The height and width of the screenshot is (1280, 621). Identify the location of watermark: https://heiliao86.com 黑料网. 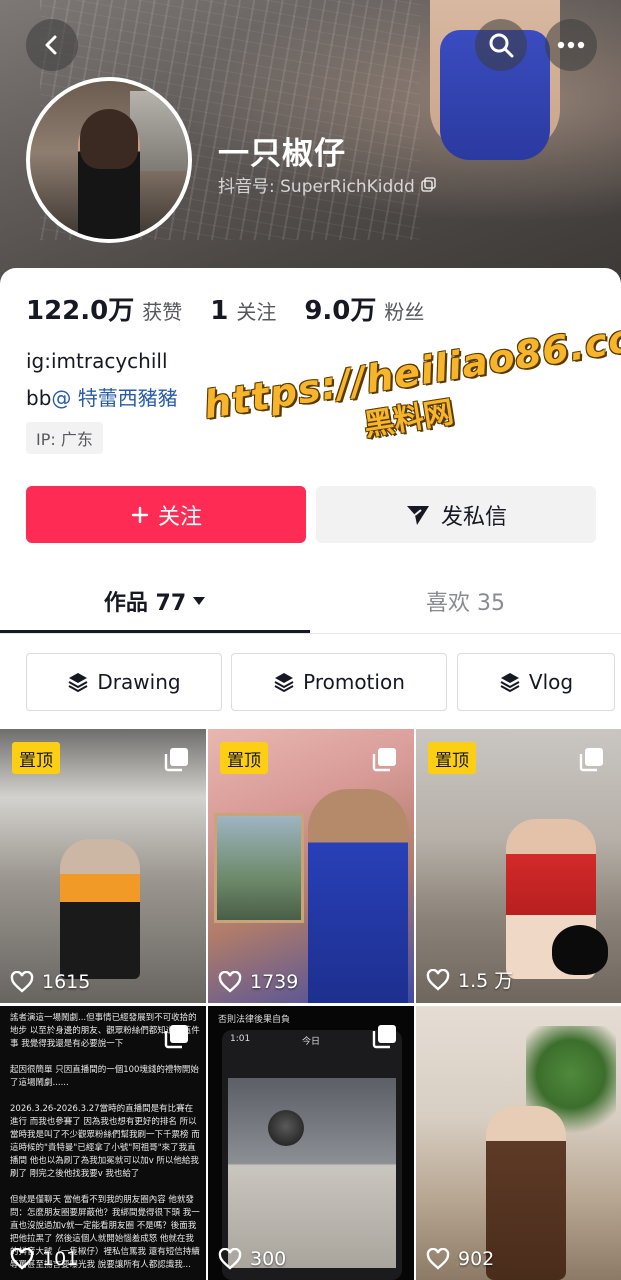
(411, 389).